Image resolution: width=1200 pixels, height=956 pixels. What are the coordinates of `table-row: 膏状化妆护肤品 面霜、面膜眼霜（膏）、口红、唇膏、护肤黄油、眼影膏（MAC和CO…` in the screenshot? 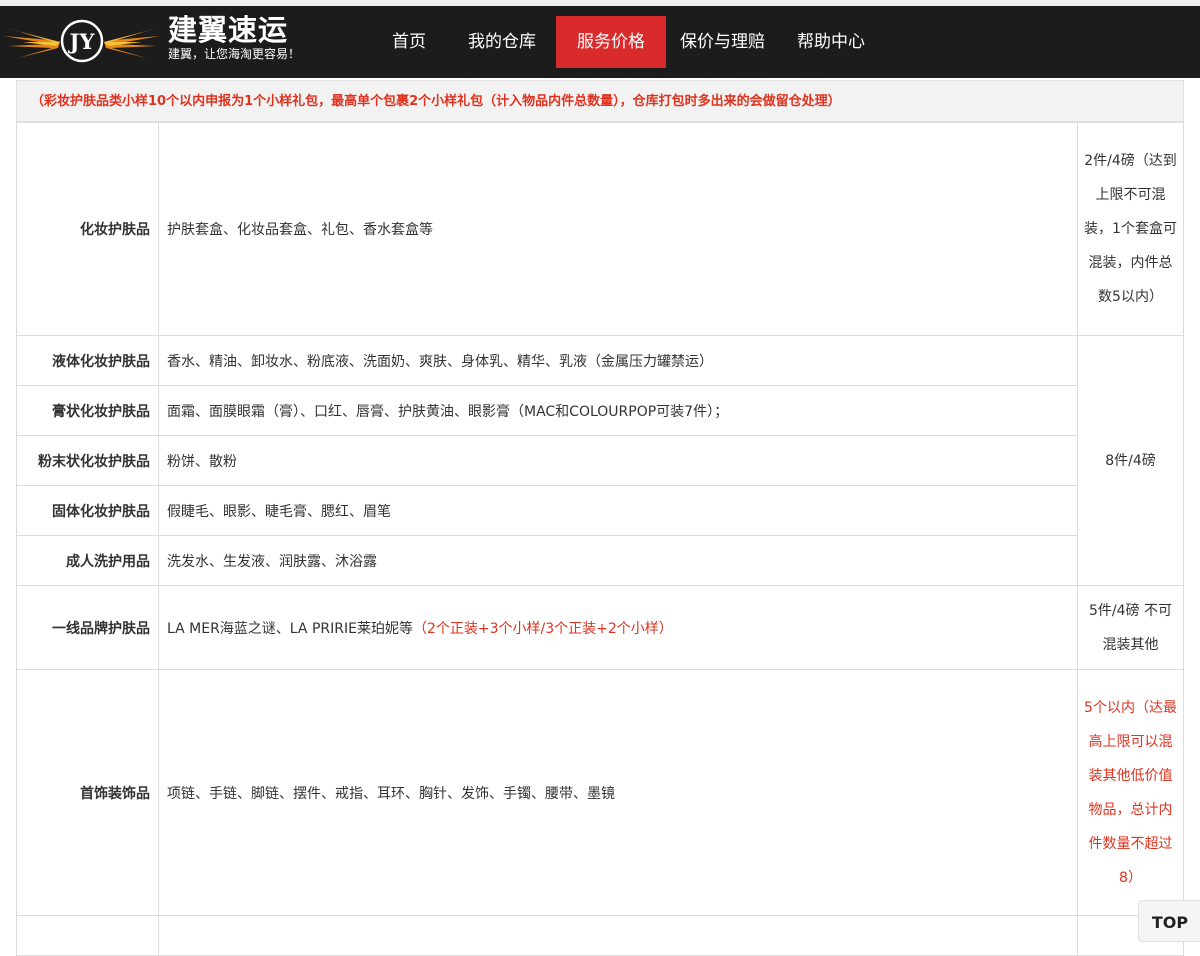 It's located at (600, 410).